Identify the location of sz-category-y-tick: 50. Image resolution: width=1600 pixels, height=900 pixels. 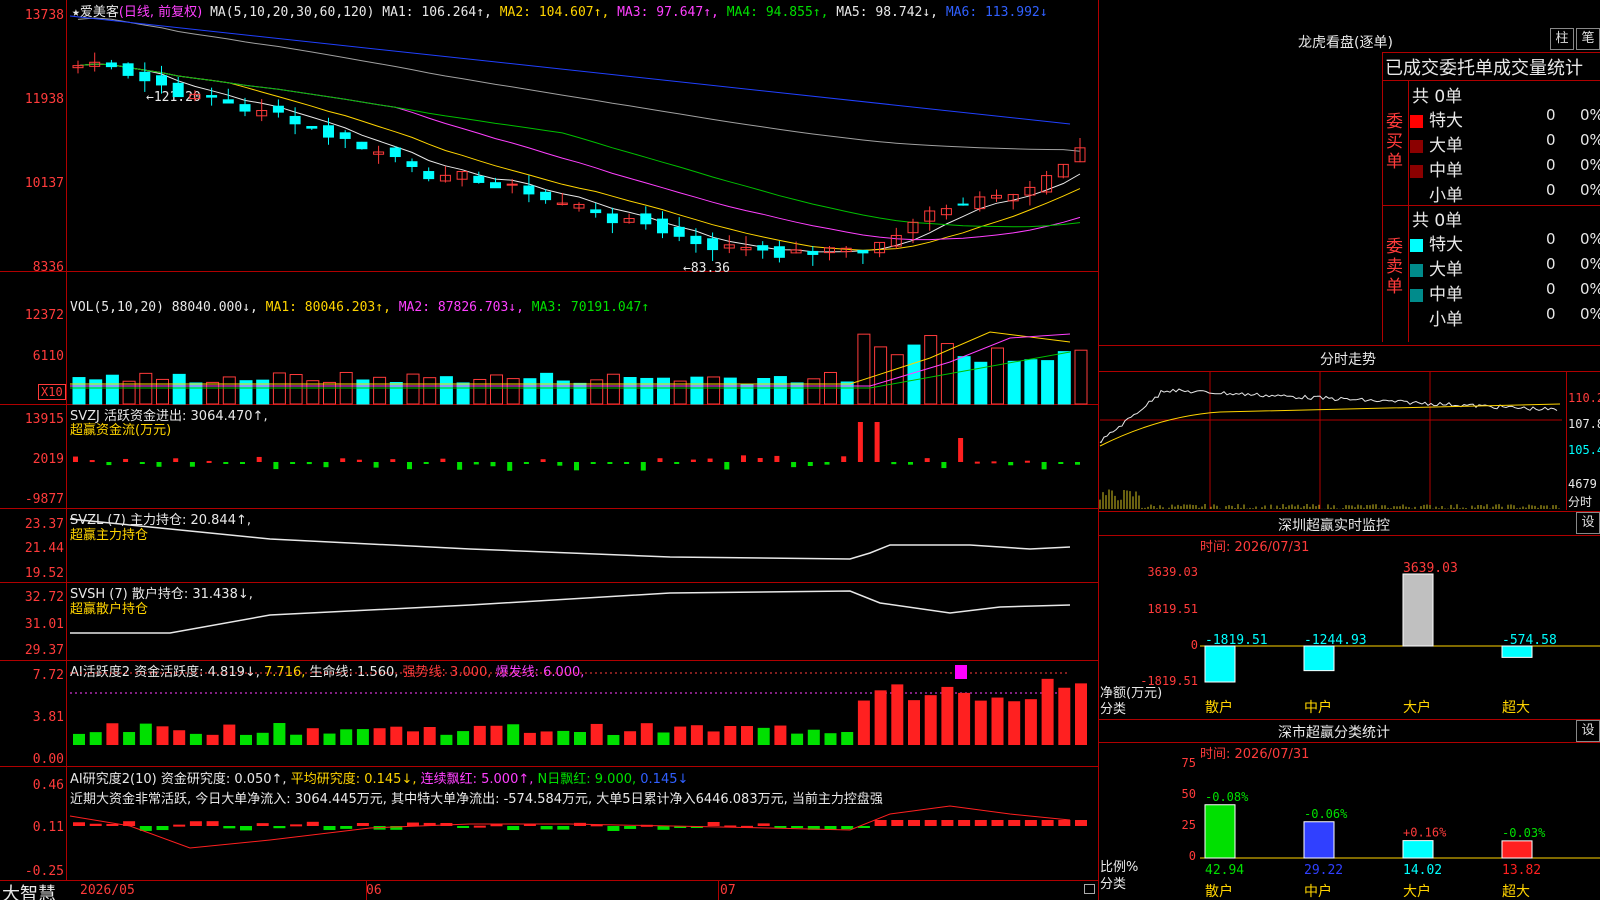
(1188, 794).